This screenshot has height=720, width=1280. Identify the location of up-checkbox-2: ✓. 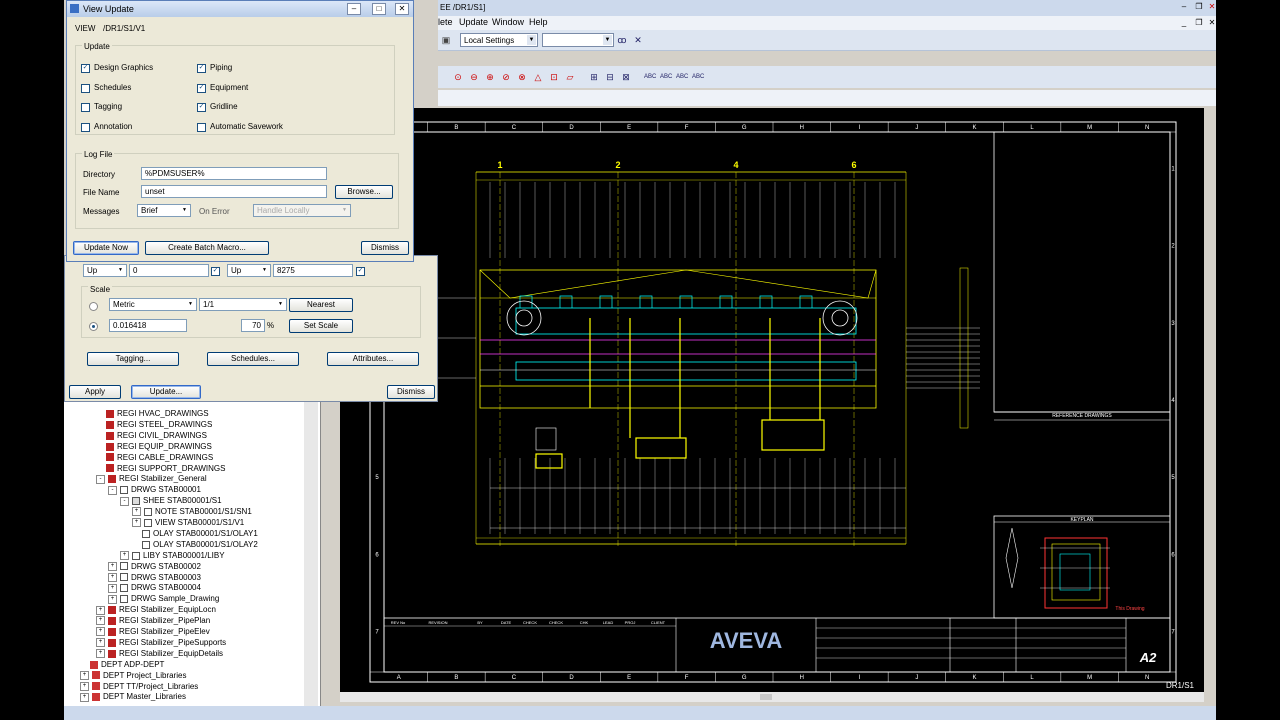
(360, 271).